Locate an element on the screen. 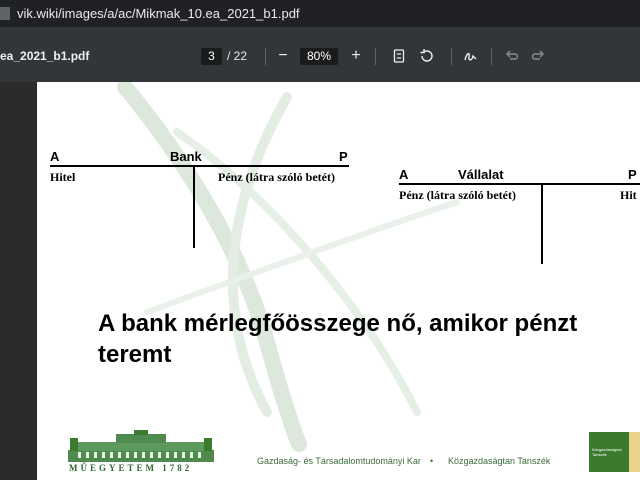  bank-account-title: Bank is located at coordinates (186, 156).